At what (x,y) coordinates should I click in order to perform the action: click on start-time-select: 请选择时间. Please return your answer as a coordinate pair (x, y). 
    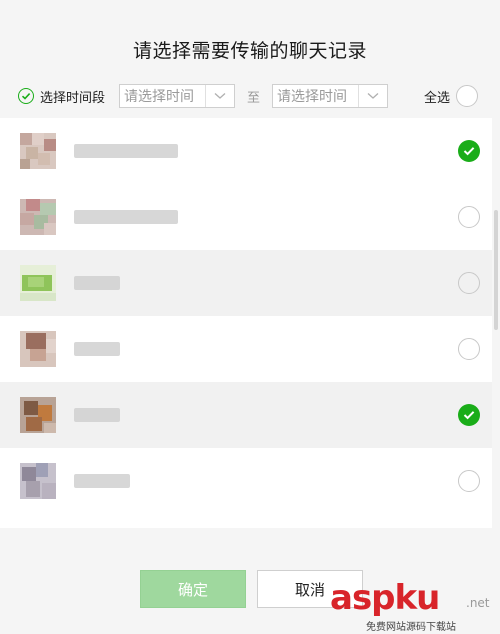
    Looking at the image, I should click on (177, 96).